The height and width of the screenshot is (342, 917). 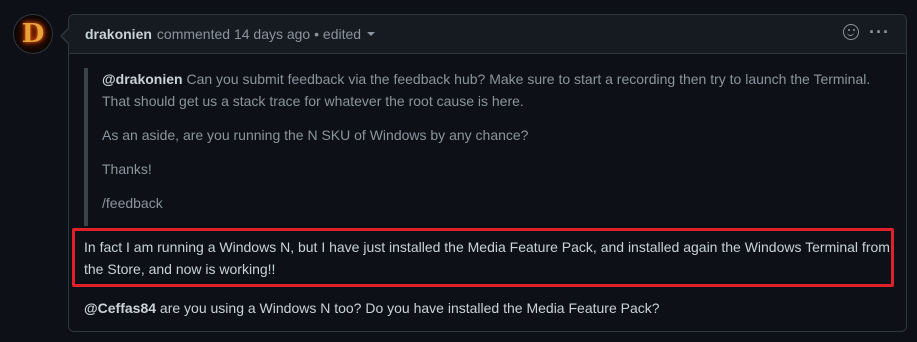 I want to click on mention-link: @Ceffas84, so click(x=120, y=308).